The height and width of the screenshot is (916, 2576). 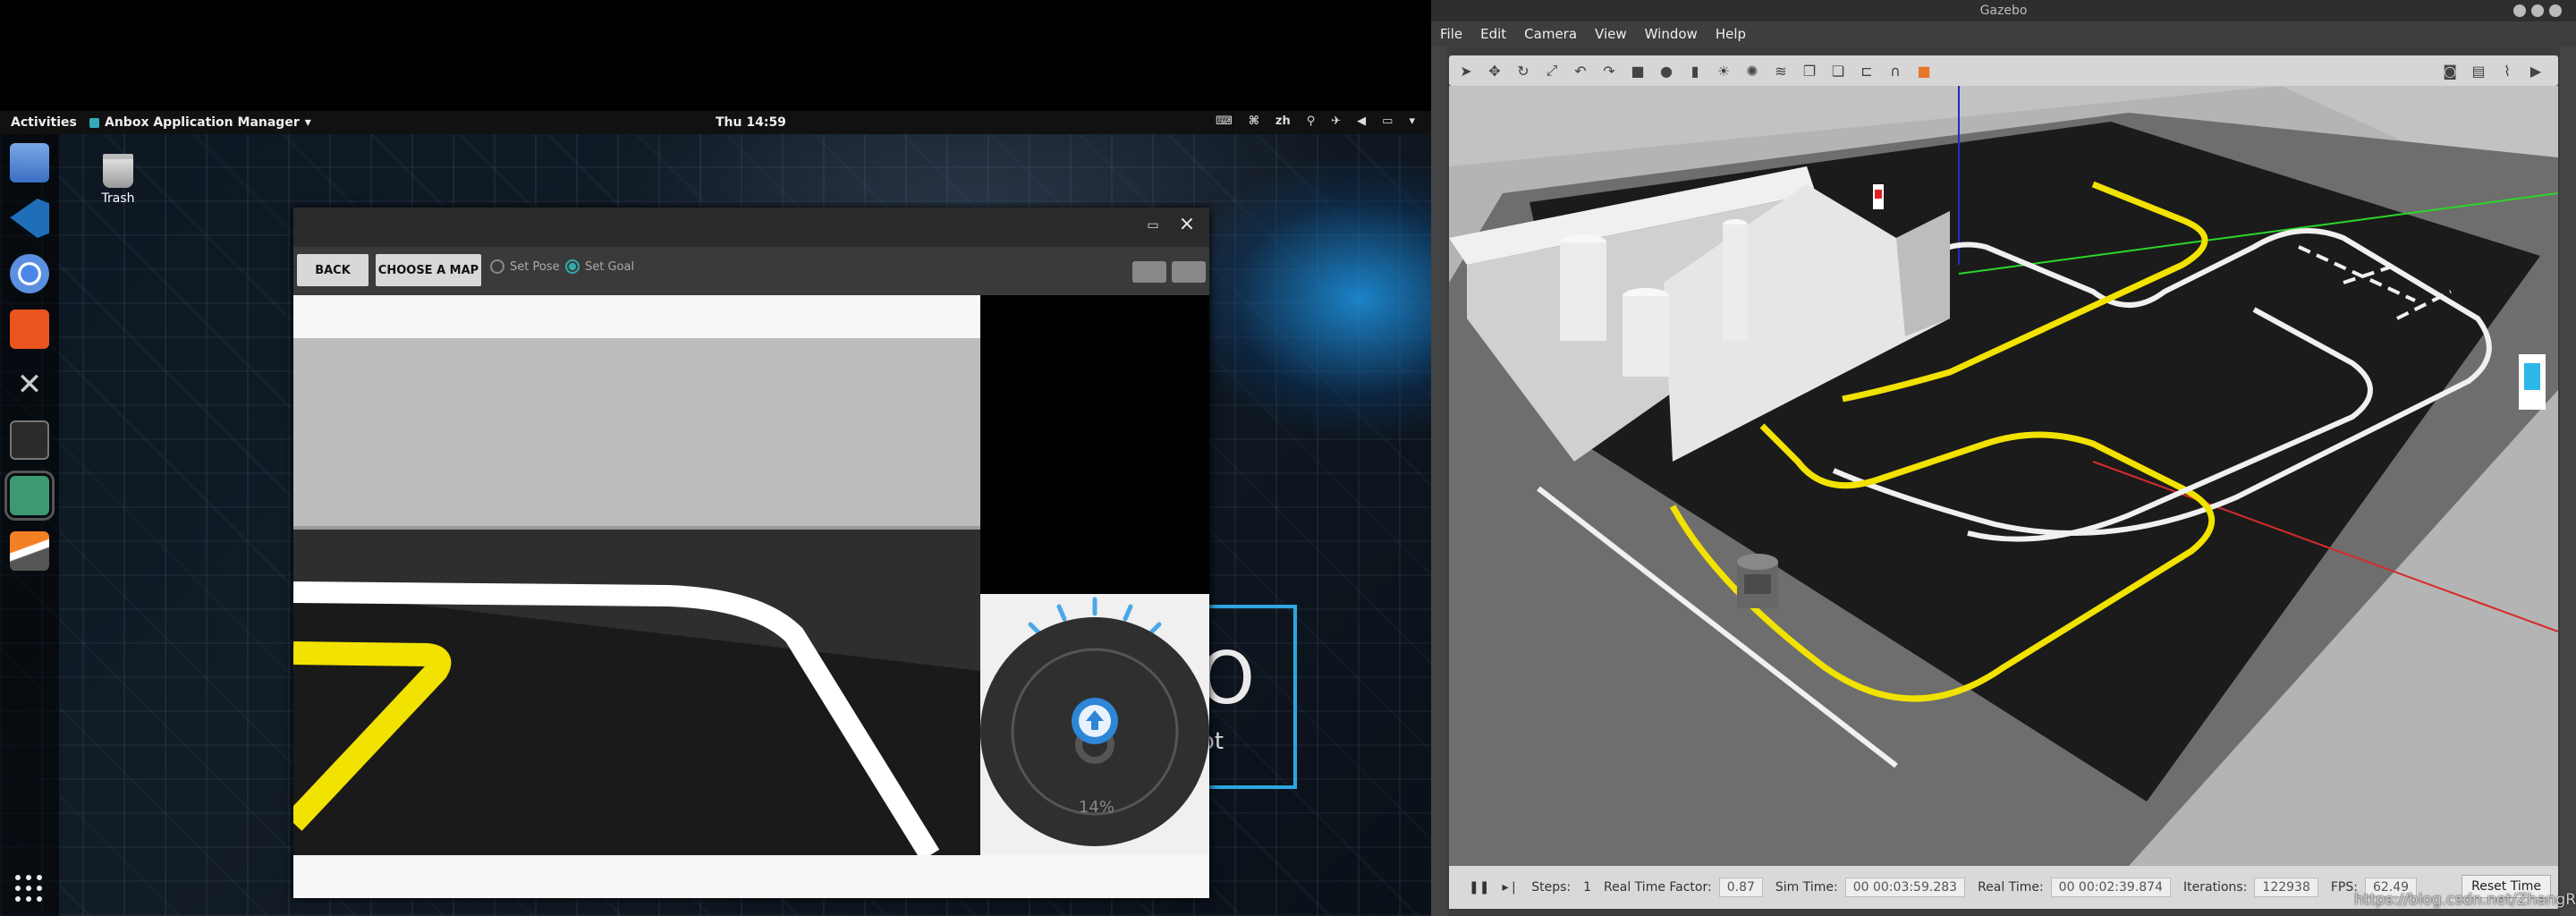 I want to click on menu-file: File, so click(x=1451, y=34).